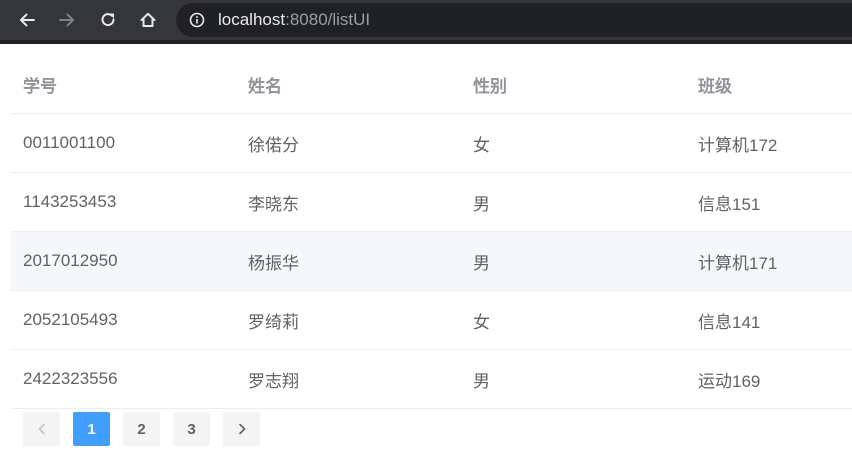 The height and width of the screenshot is (460, 852). I want to click on back-button, so click(27, 20).